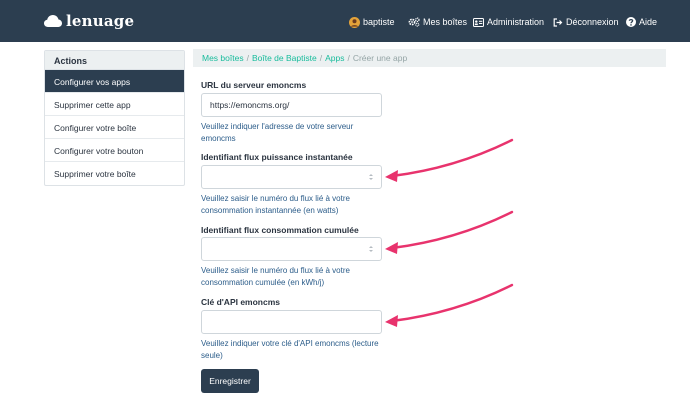  I want to click on nav-administration-label: Administration, so click(516, 22).